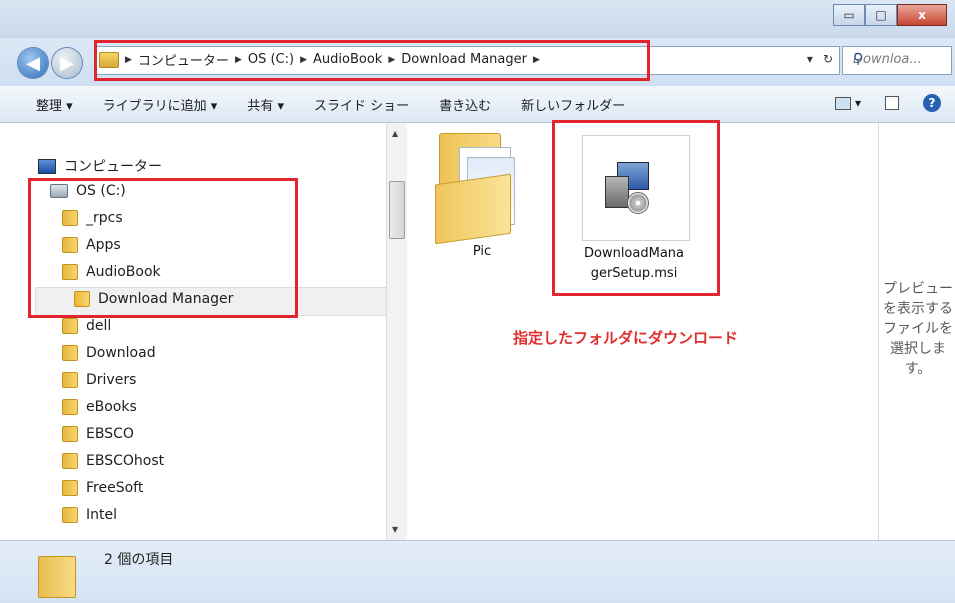 Image resolution: width=955 pixels, height=603 pixels. Describe the element at coordinates (111, 380) in the screenshot. I see `tree-label: Drivers` at that location.